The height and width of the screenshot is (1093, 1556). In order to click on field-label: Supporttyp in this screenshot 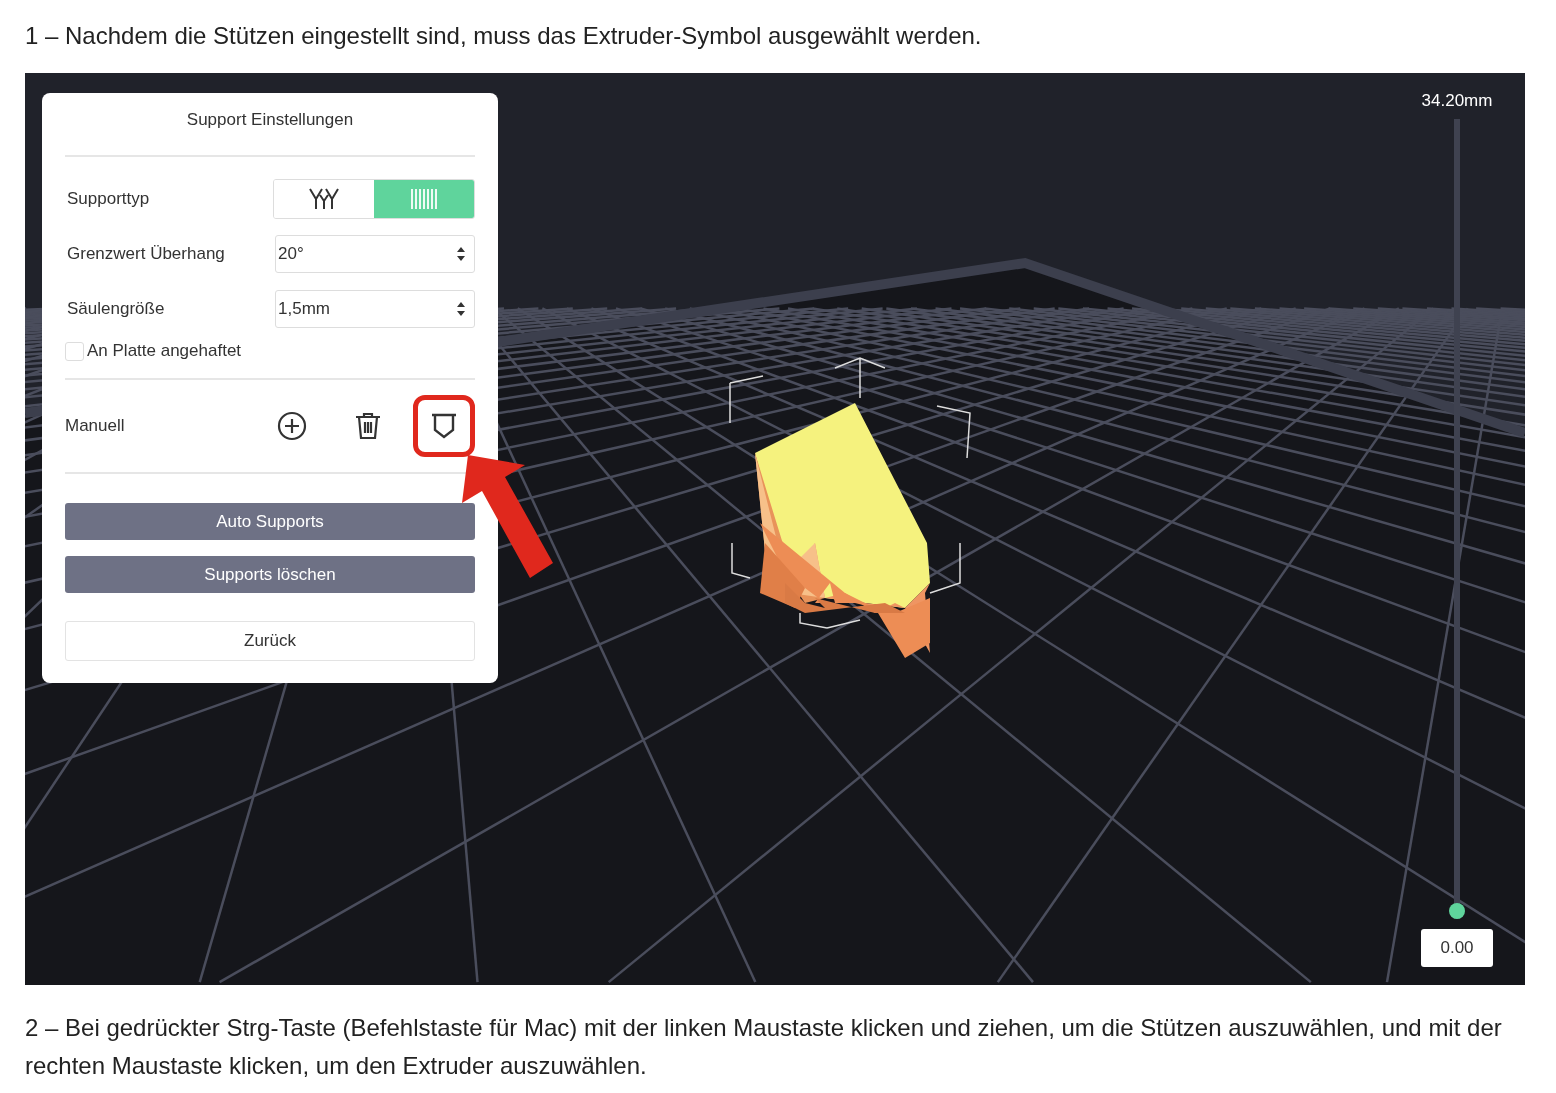, I will do `click(108, 198)`.